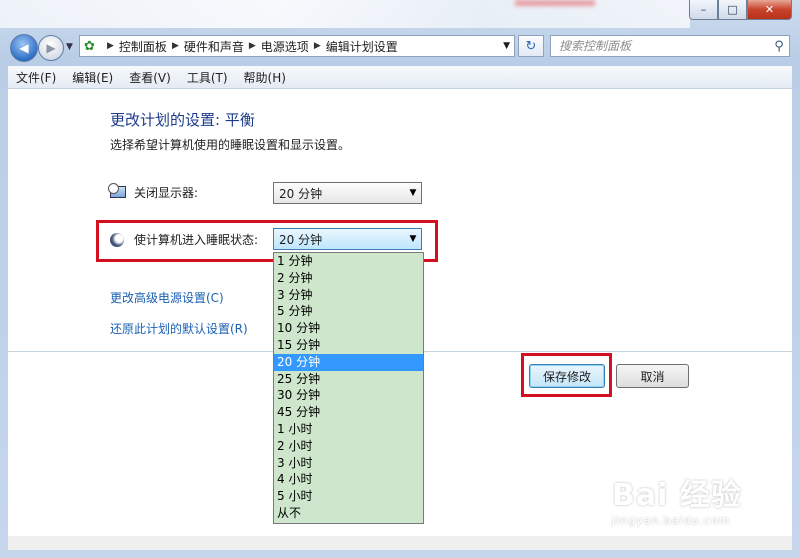  What do you see at coordinates (348, 463) in the screenshot?
I see `dropdown-option: 3 小时` at bounding box center [348, 463].